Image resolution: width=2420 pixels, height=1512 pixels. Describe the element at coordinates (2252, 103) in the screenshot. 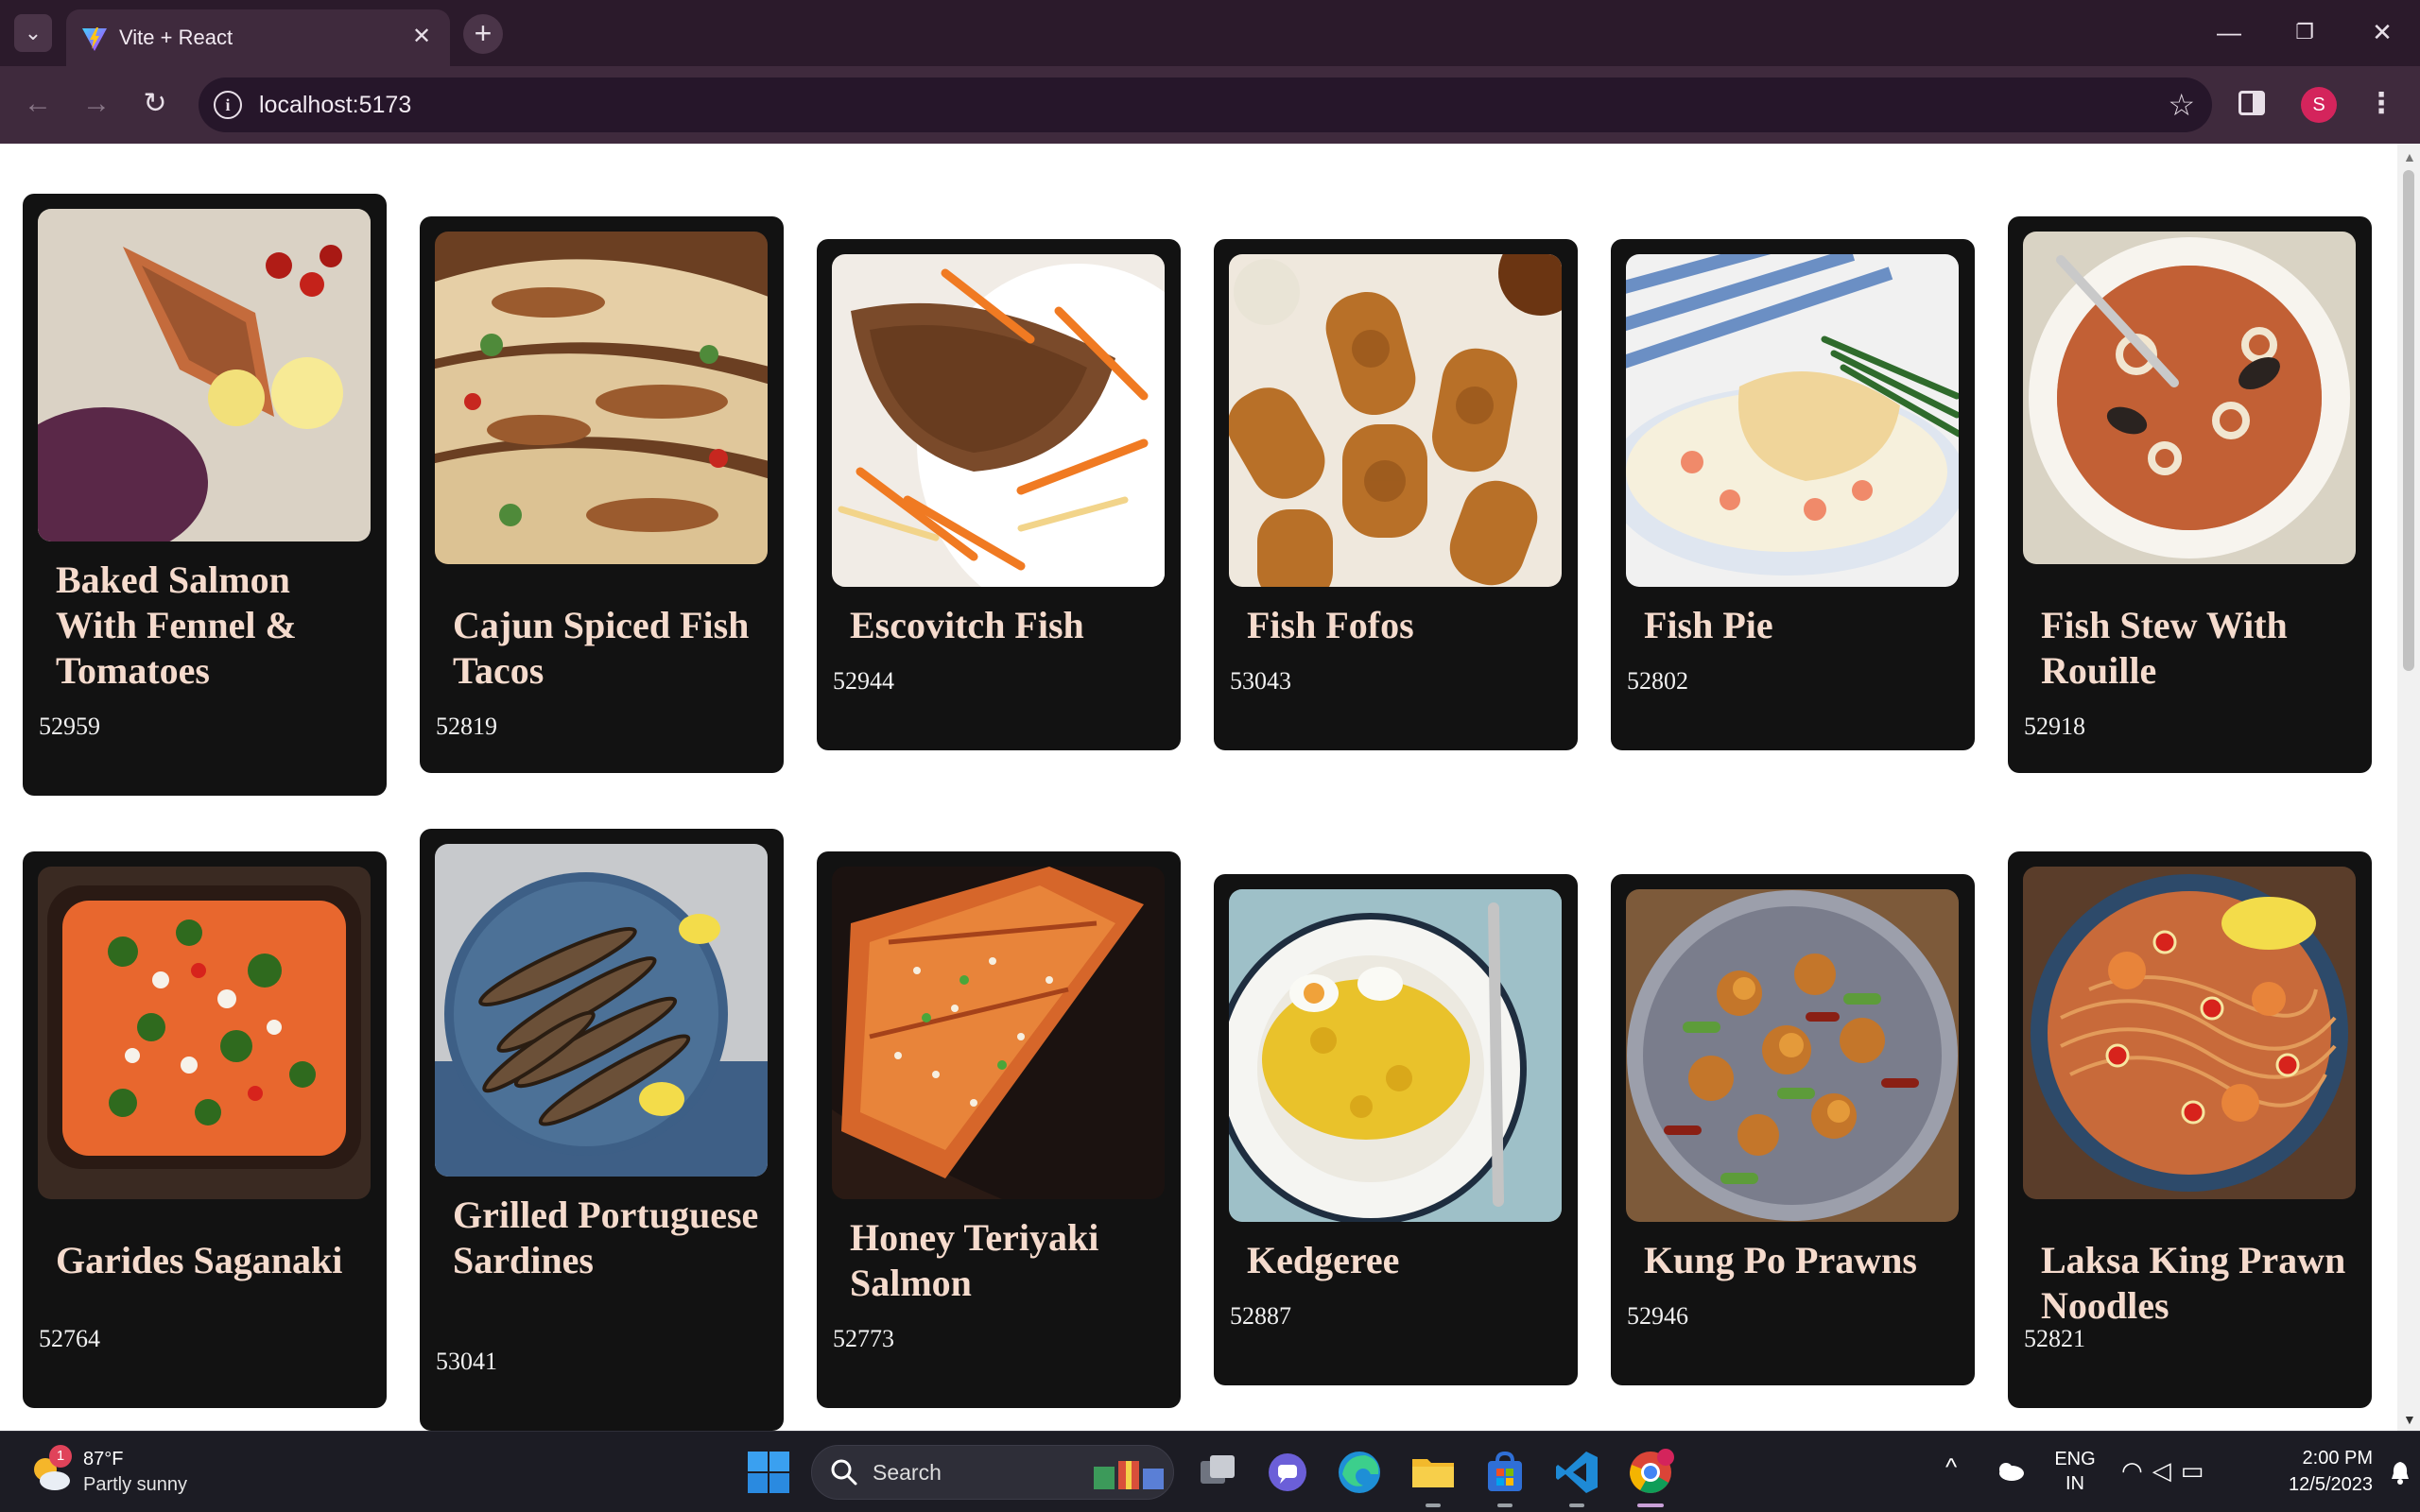

I see `side-panel-icon` at that location.